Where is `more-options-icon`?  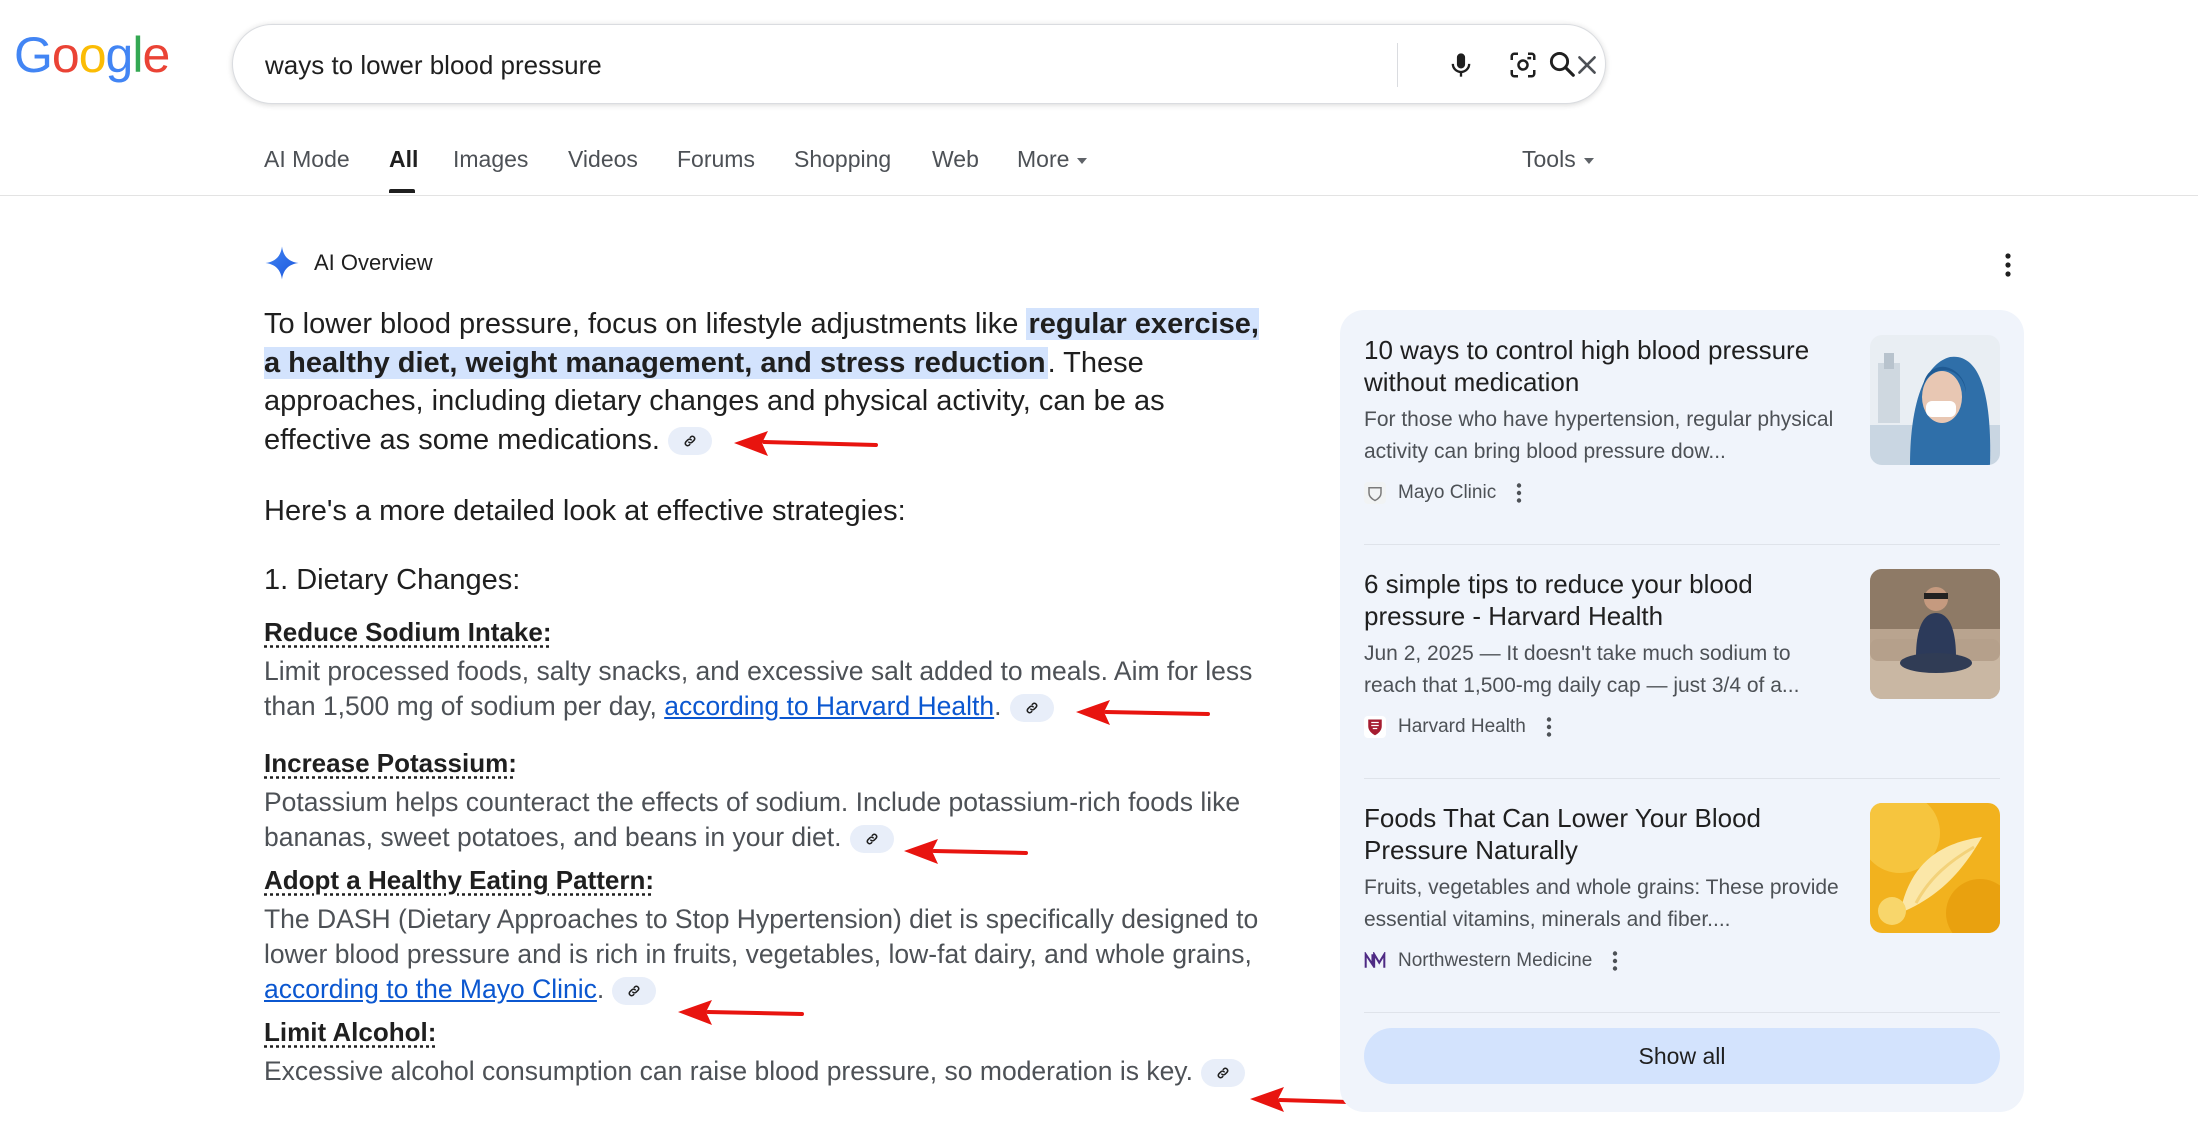
more-options-icon is located at coordinates (2008, 265).